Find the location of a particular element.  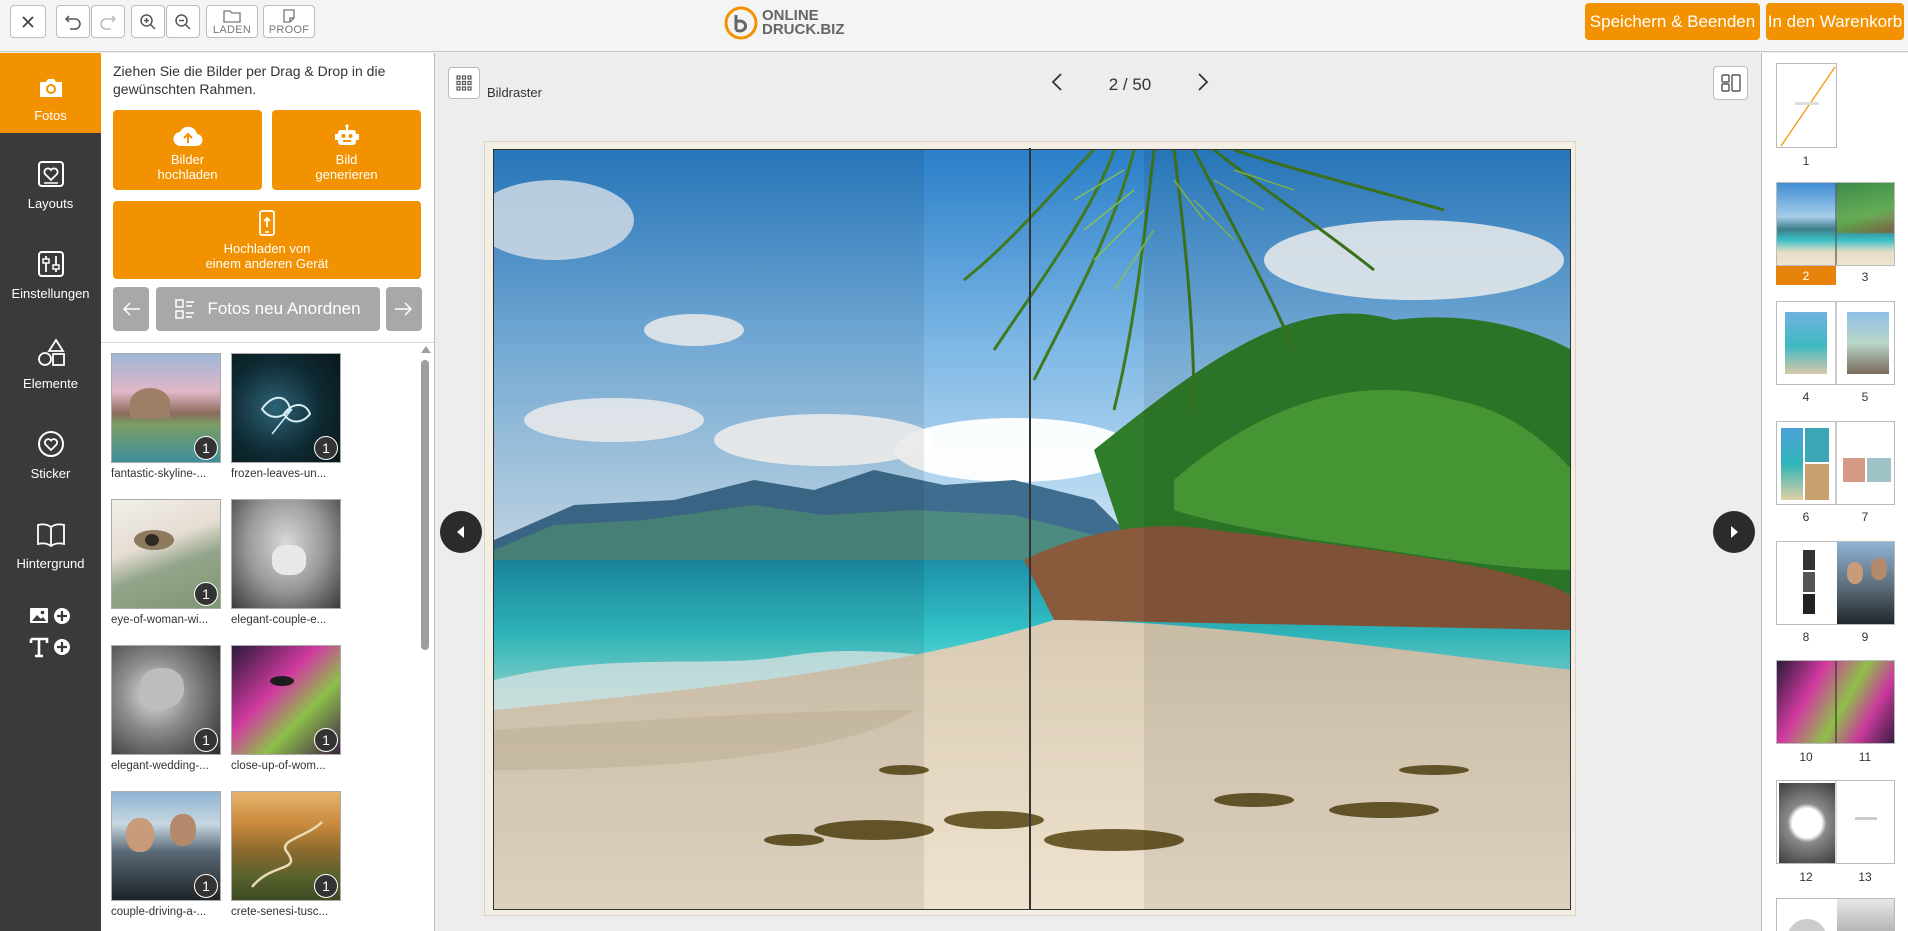

page-overview-button is located at coordinates (1730, 83).